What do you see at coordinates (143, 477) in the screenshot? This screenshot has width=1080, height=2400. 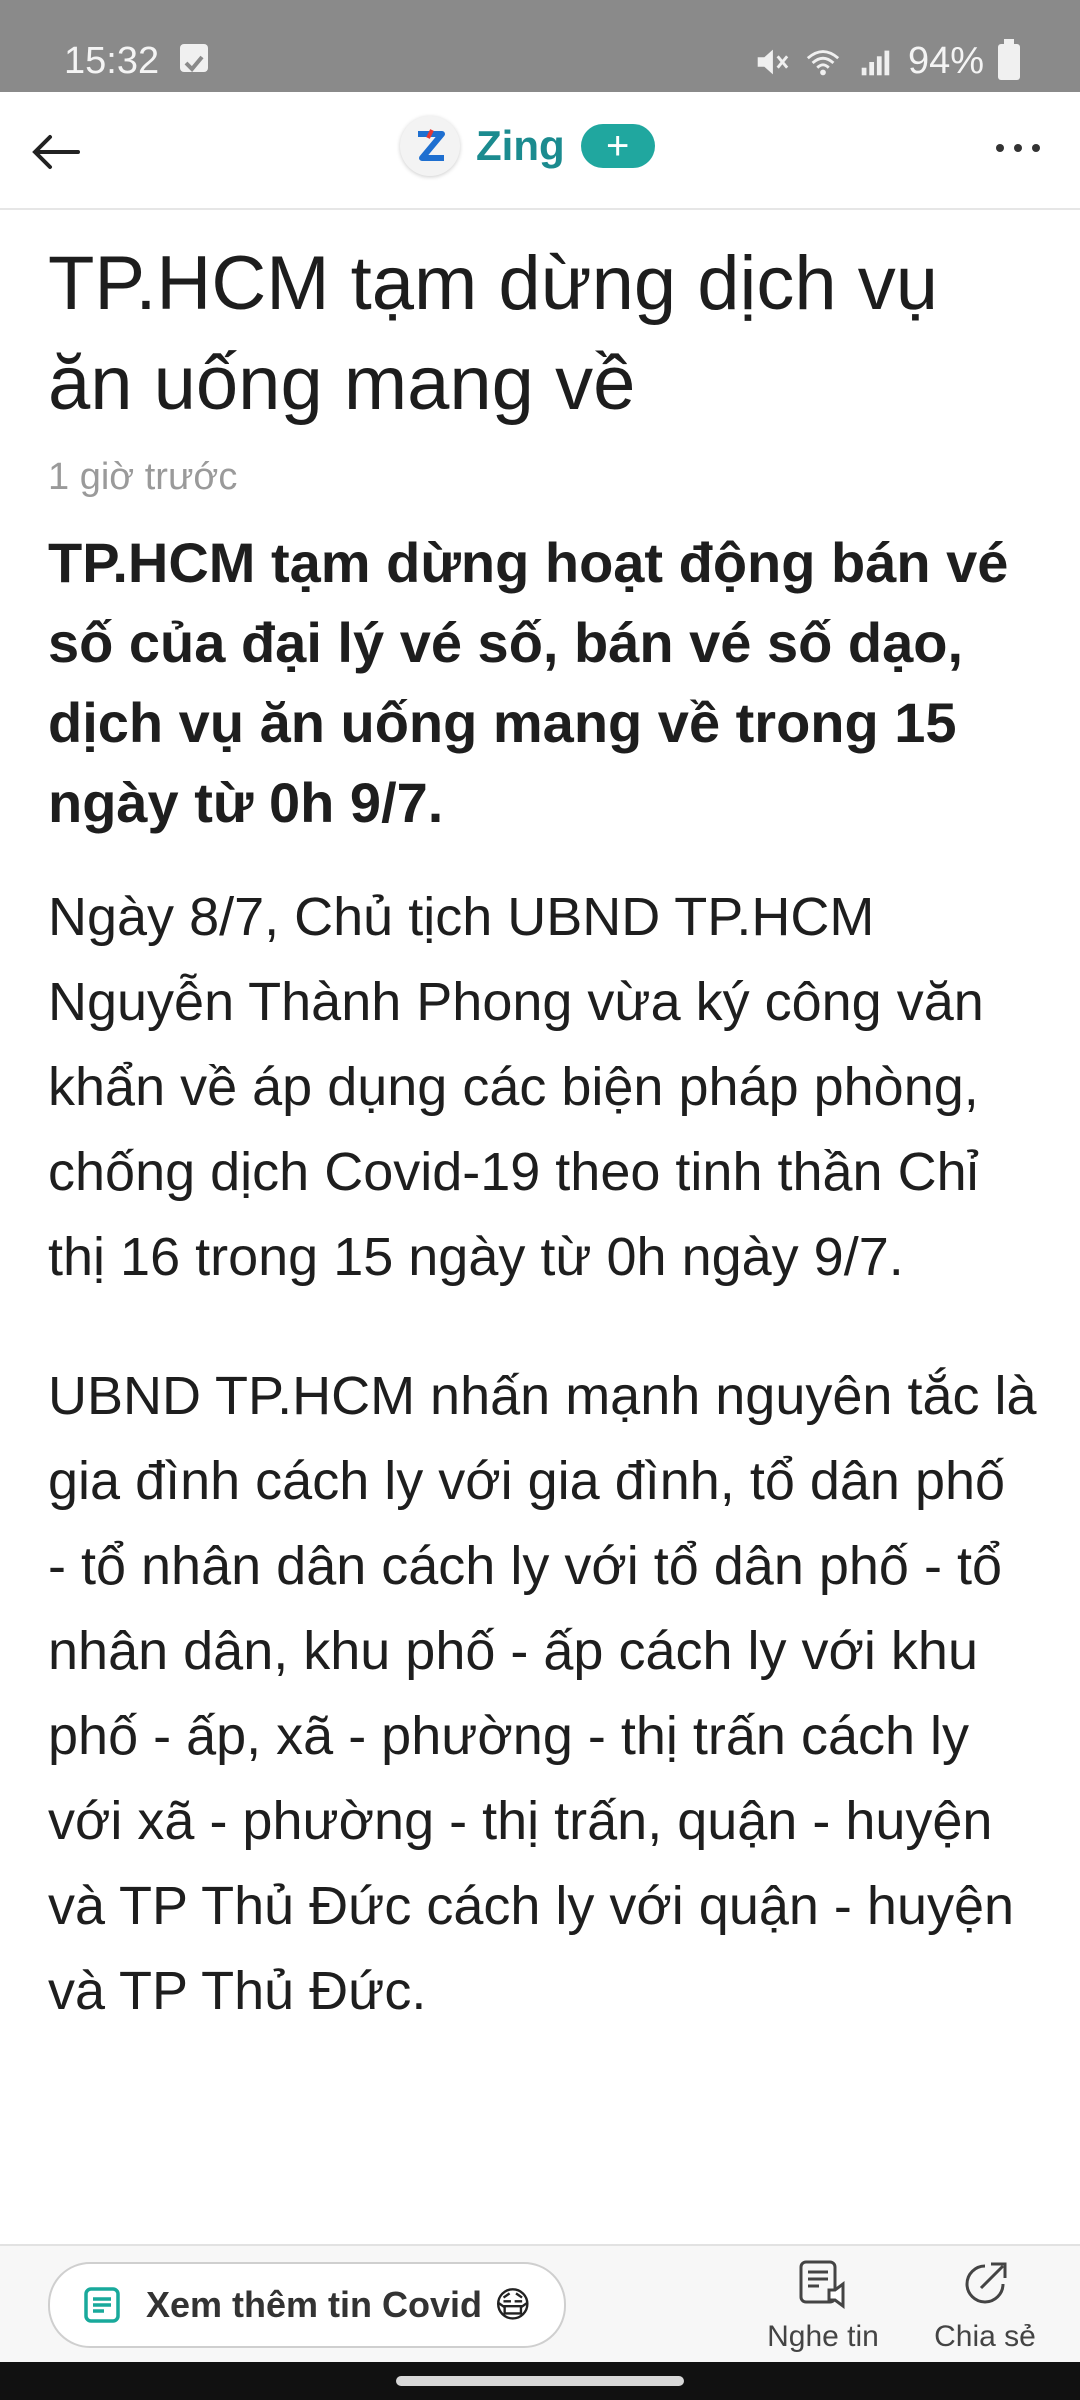 I see `article-time: 1 giờ trước` at bounding box center [143, 477].